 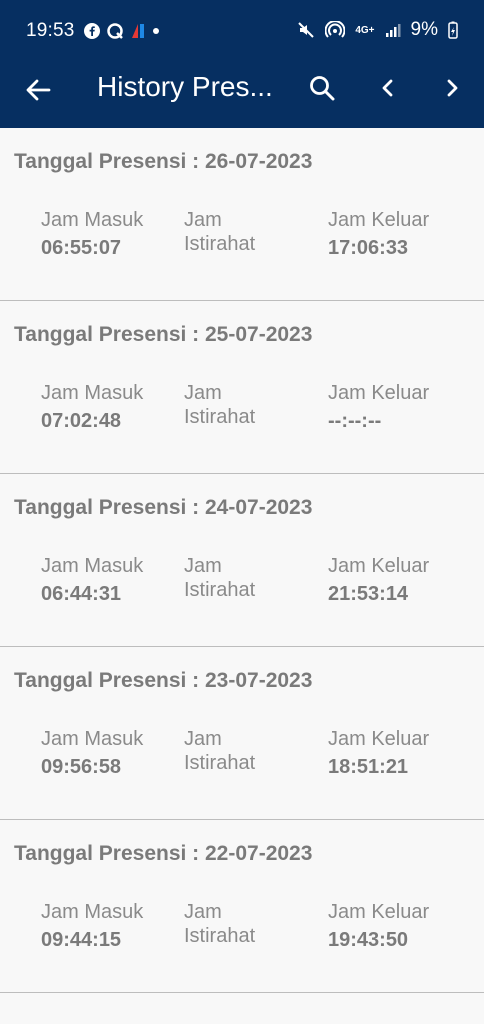 What do you see at coordinates (424, 29) in the screenshot?
I see `battery-percent: 9%` at bounding box center [424, 29].